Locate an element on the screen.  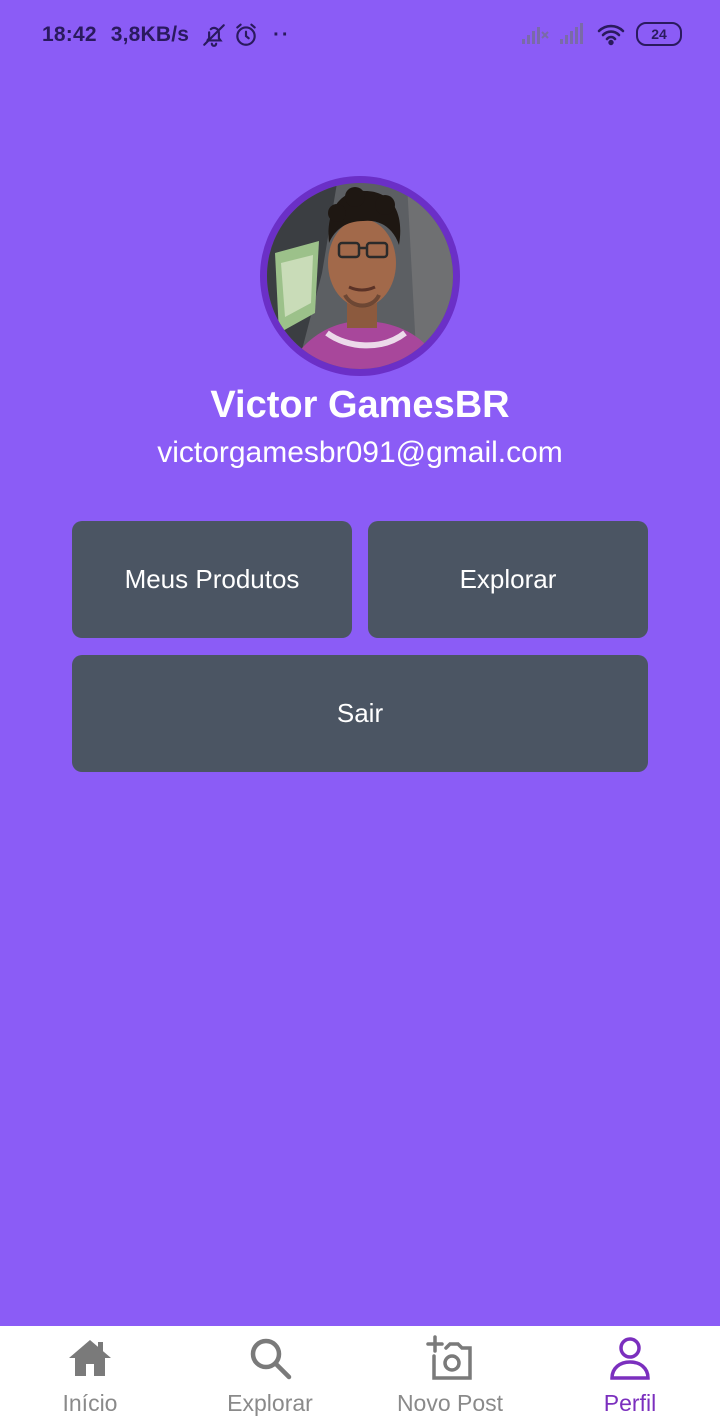
my-products-label: Meus Produtos is located at coordinates (212, 579).